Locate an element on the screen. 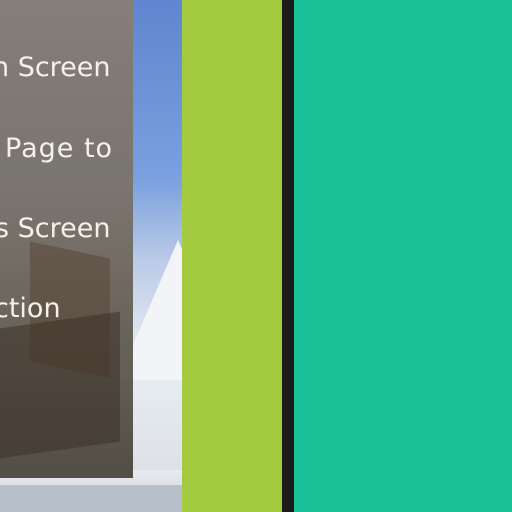  menu-item-section: ction is located at coordinates (30, 309).